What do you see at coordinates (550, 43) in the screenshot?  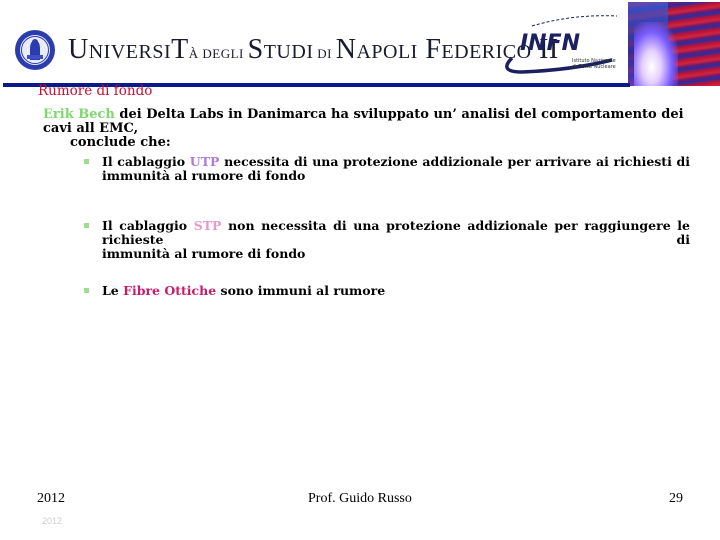 I see `infn-acronym: INFN` at bounding box center [550, 43].